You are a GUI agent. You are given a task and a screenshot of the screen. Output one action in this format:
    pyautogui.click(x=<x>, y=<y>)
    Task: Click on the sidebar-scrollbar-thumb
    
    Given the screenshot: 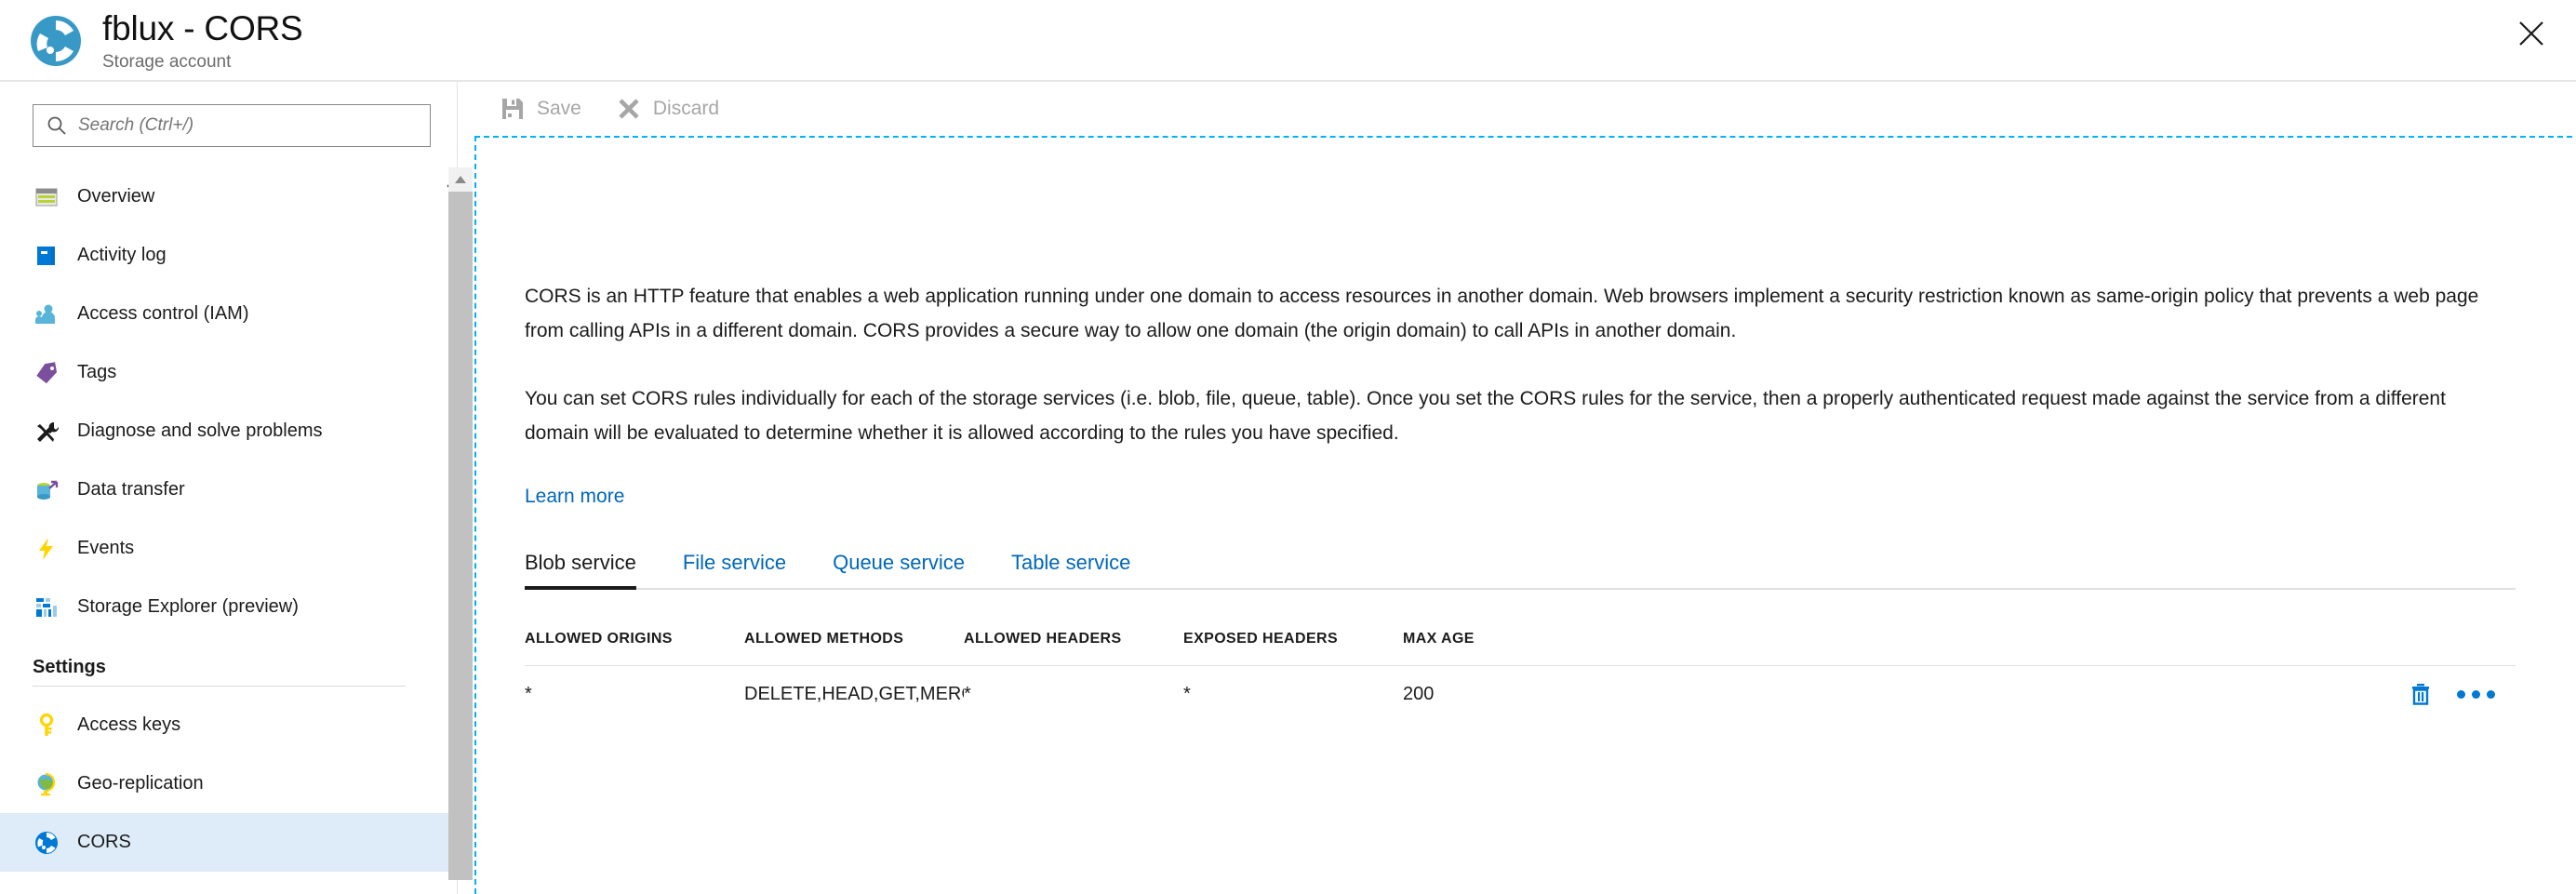 What is the action you would take?
    pyautogui.click(x=460, y=536)
    